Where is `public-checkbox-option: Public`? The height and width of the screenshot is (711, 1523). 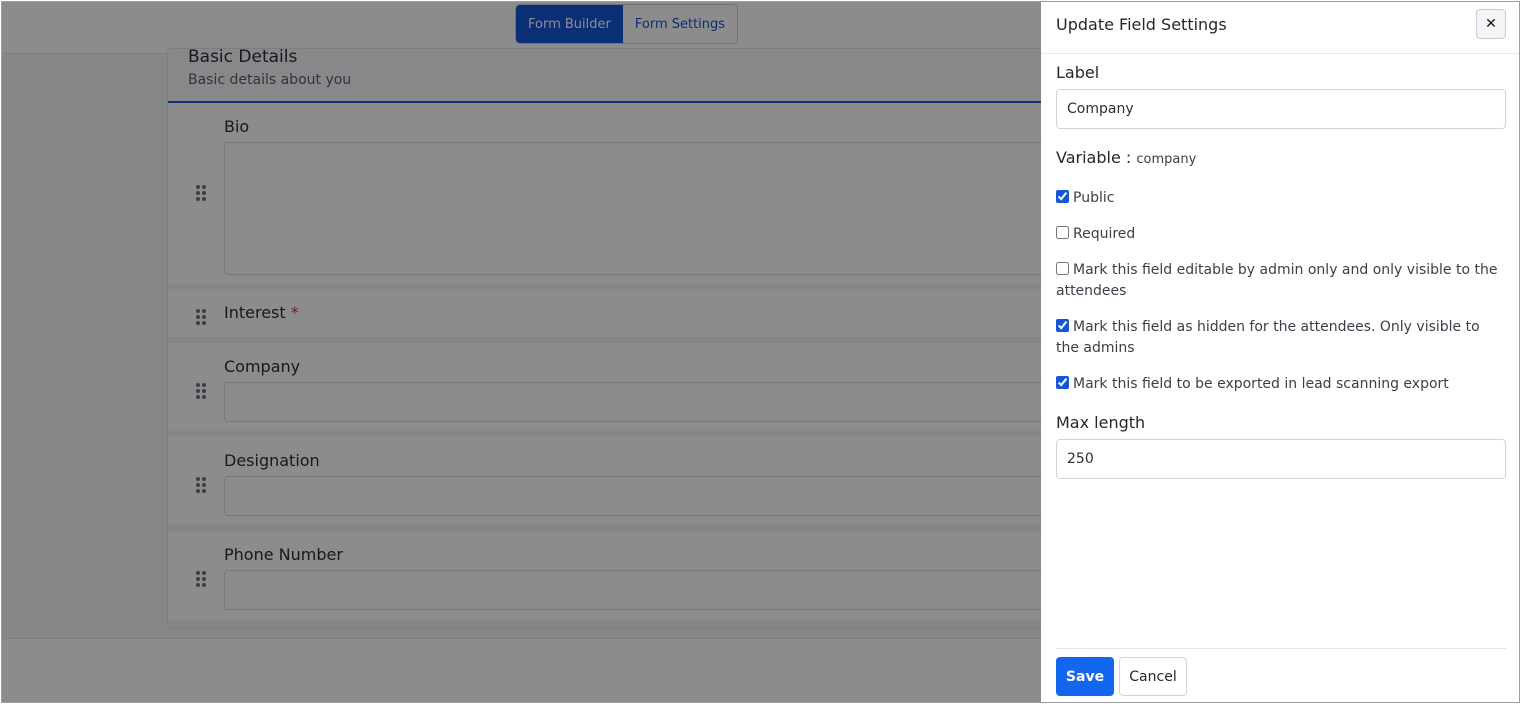
public-checkbox-option: Public is located at coordinates (1281, 198).